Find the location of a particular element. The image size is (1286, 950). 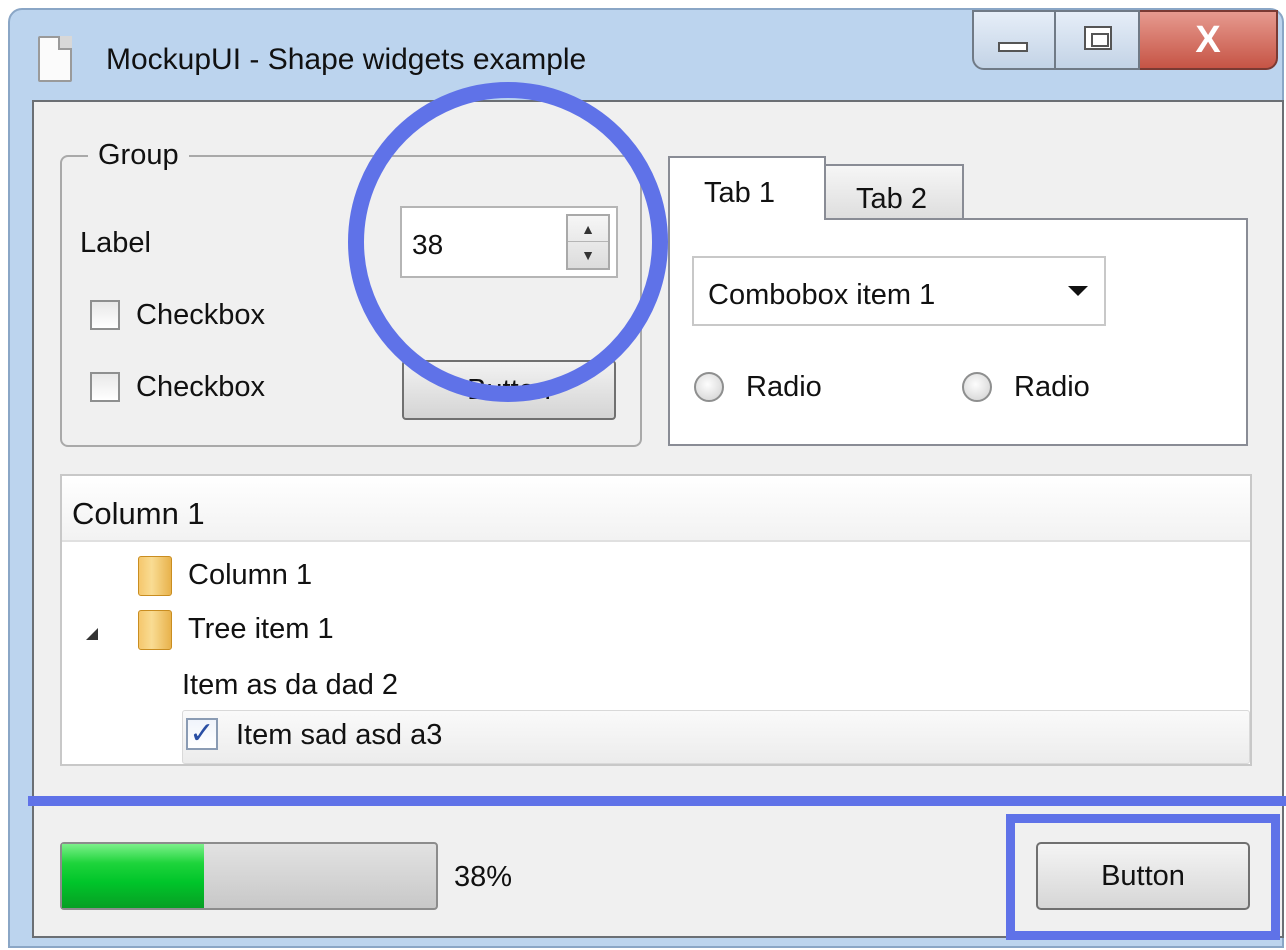

minimize-icon is located at coordinates (1013, 47).